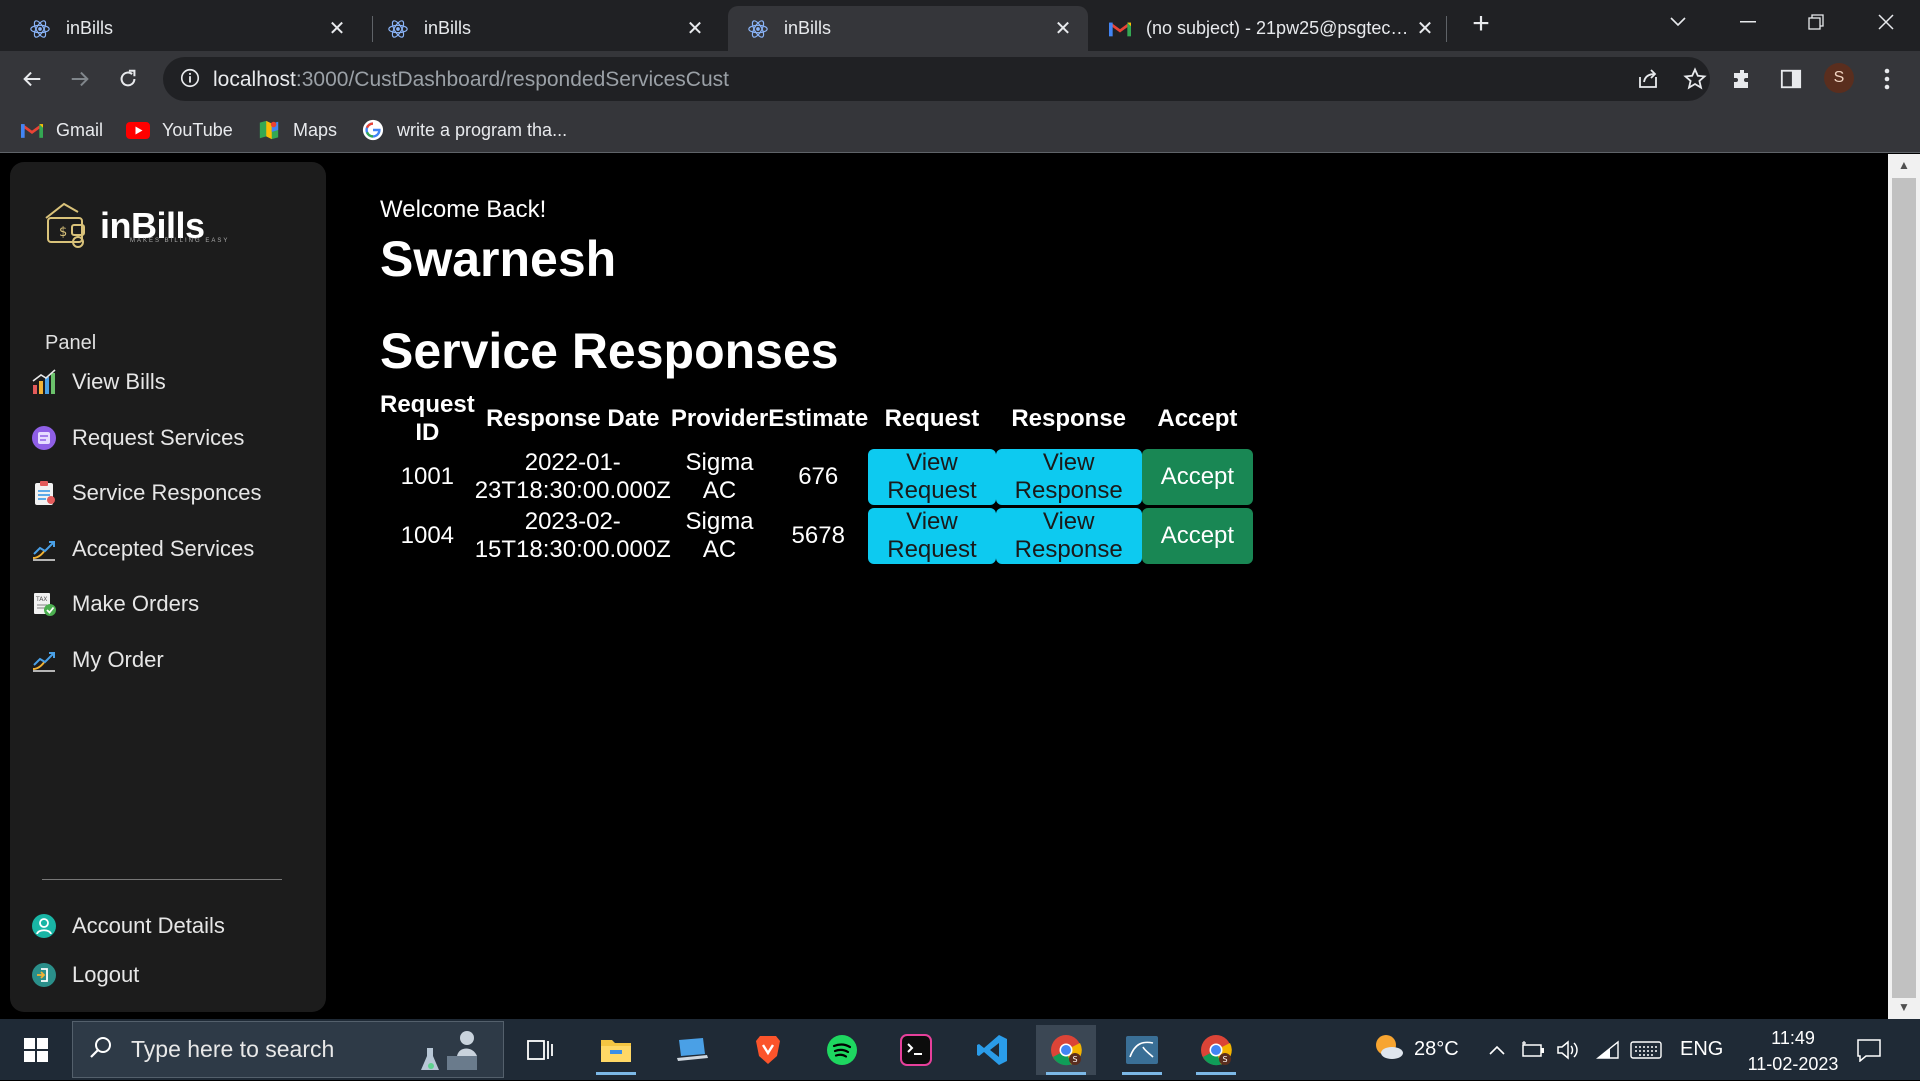  I want to click on show-hidden-icons-chevron-icon, so click(1497, 1049).